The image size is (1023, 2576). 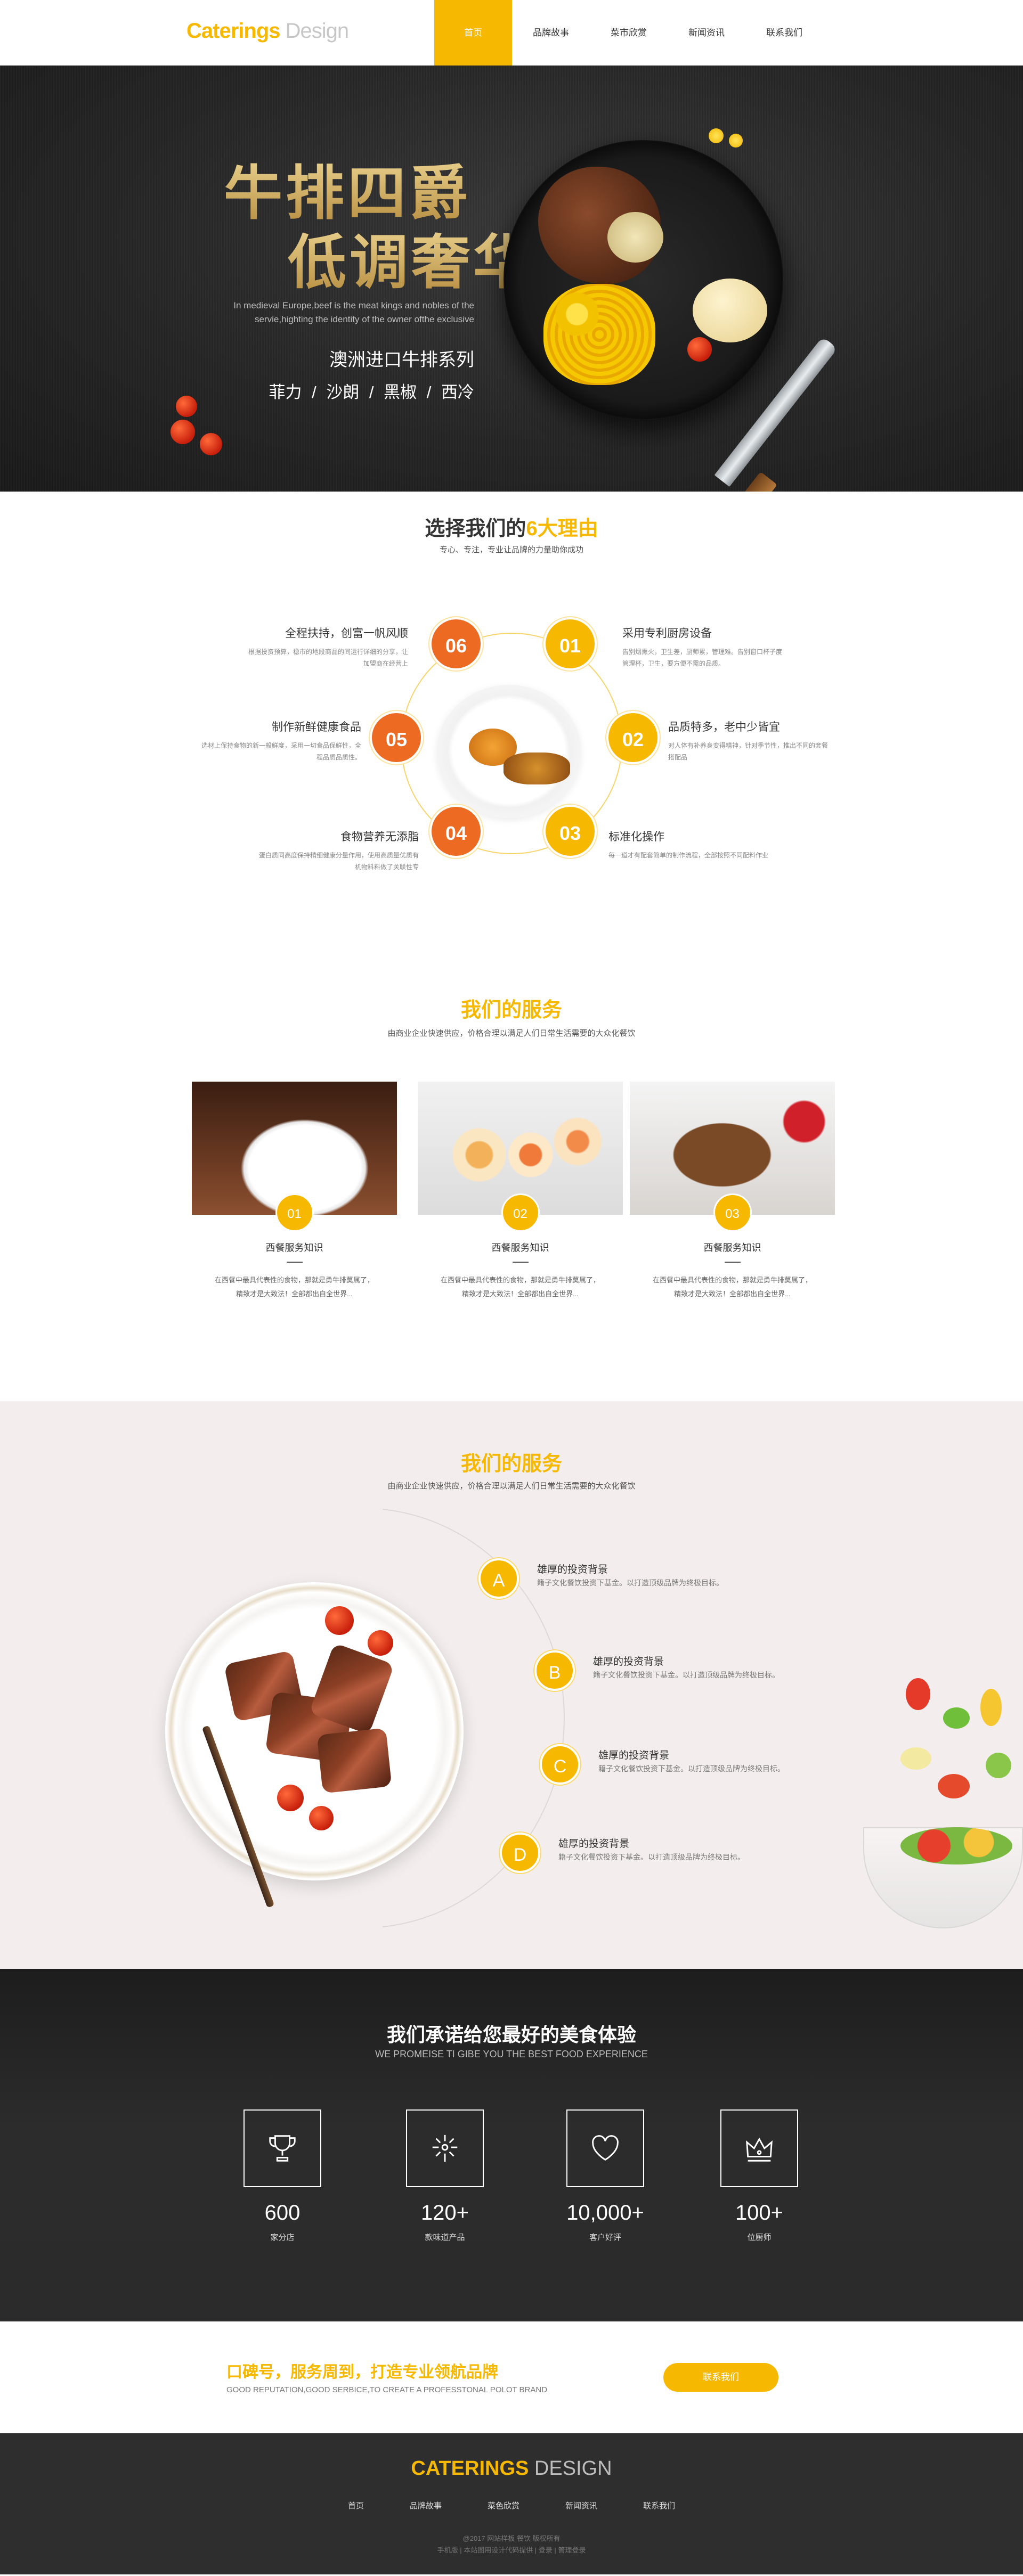 I want to click on foie-gras-image, so click(x=537, y=768).